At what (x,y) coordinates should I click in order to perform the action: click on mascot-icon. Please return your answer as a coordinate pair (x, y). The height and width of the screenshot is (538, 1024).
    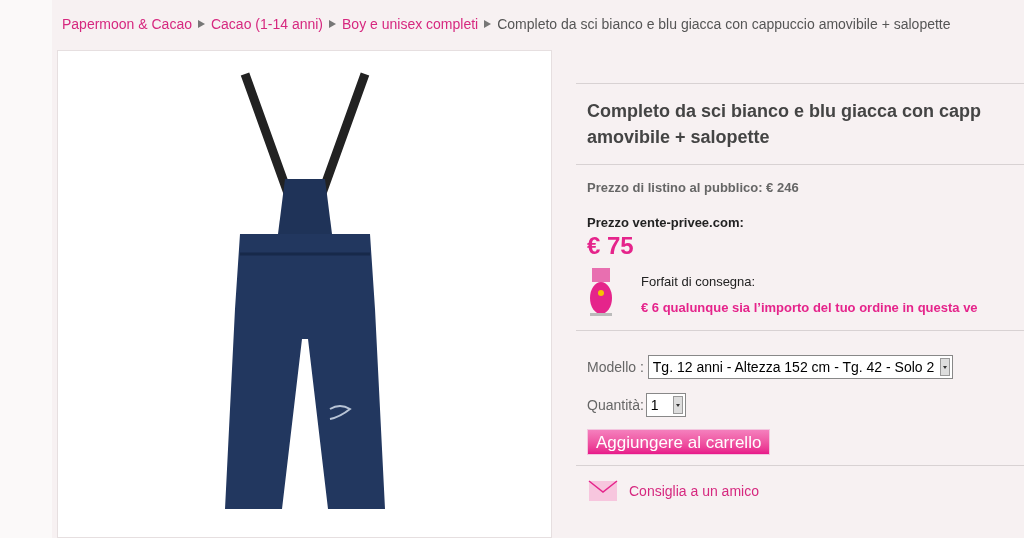
    Looking at the image, I should click on (601, 293).